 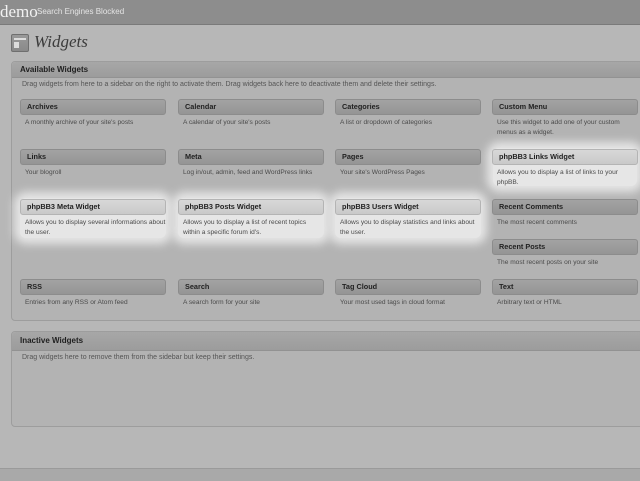 I want to click on widget-search: Search A search form for your site, so click(x=251, y=293).